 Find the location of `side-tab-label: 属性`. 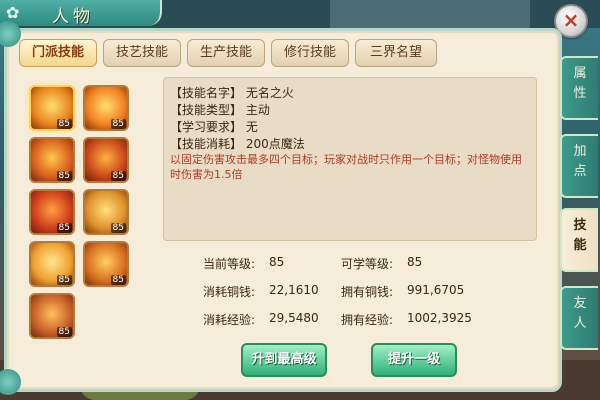

side-tab-label: 属性 is located at coordinates (580, 83).